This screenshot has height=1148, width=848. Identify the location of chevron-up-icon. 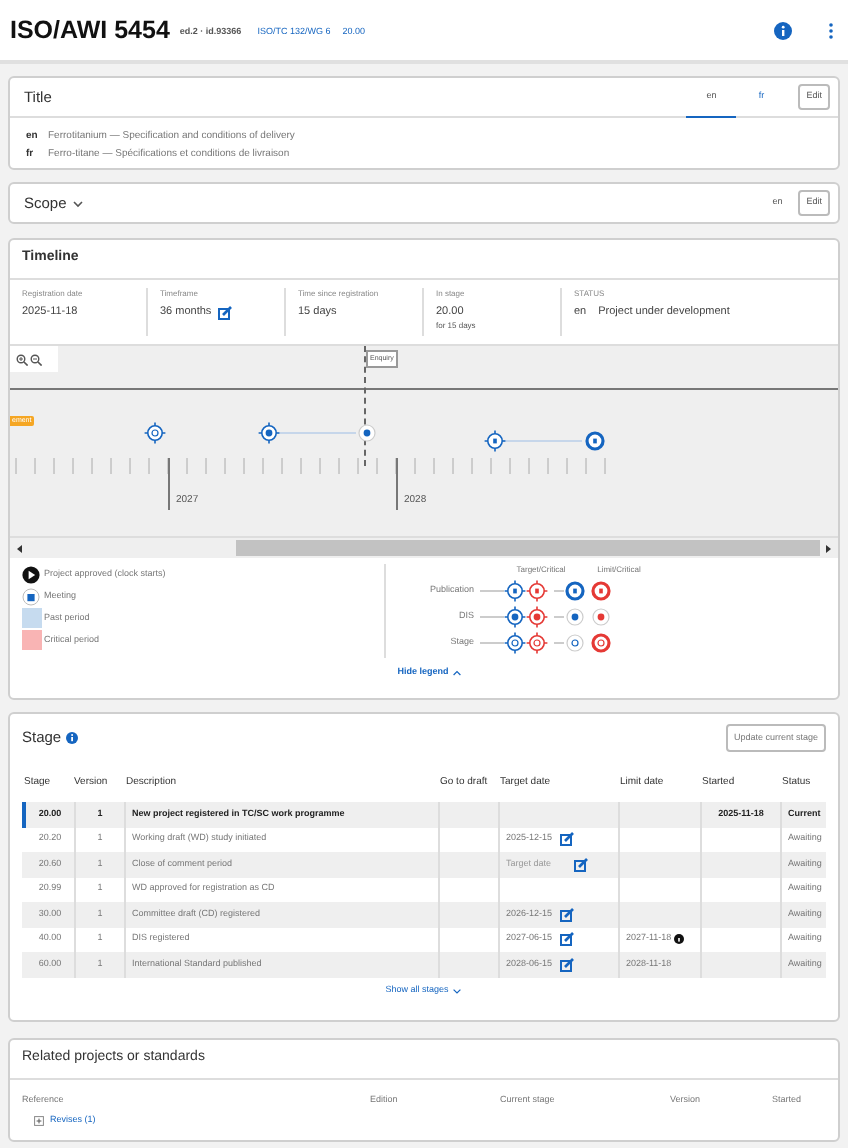
(457, 672).